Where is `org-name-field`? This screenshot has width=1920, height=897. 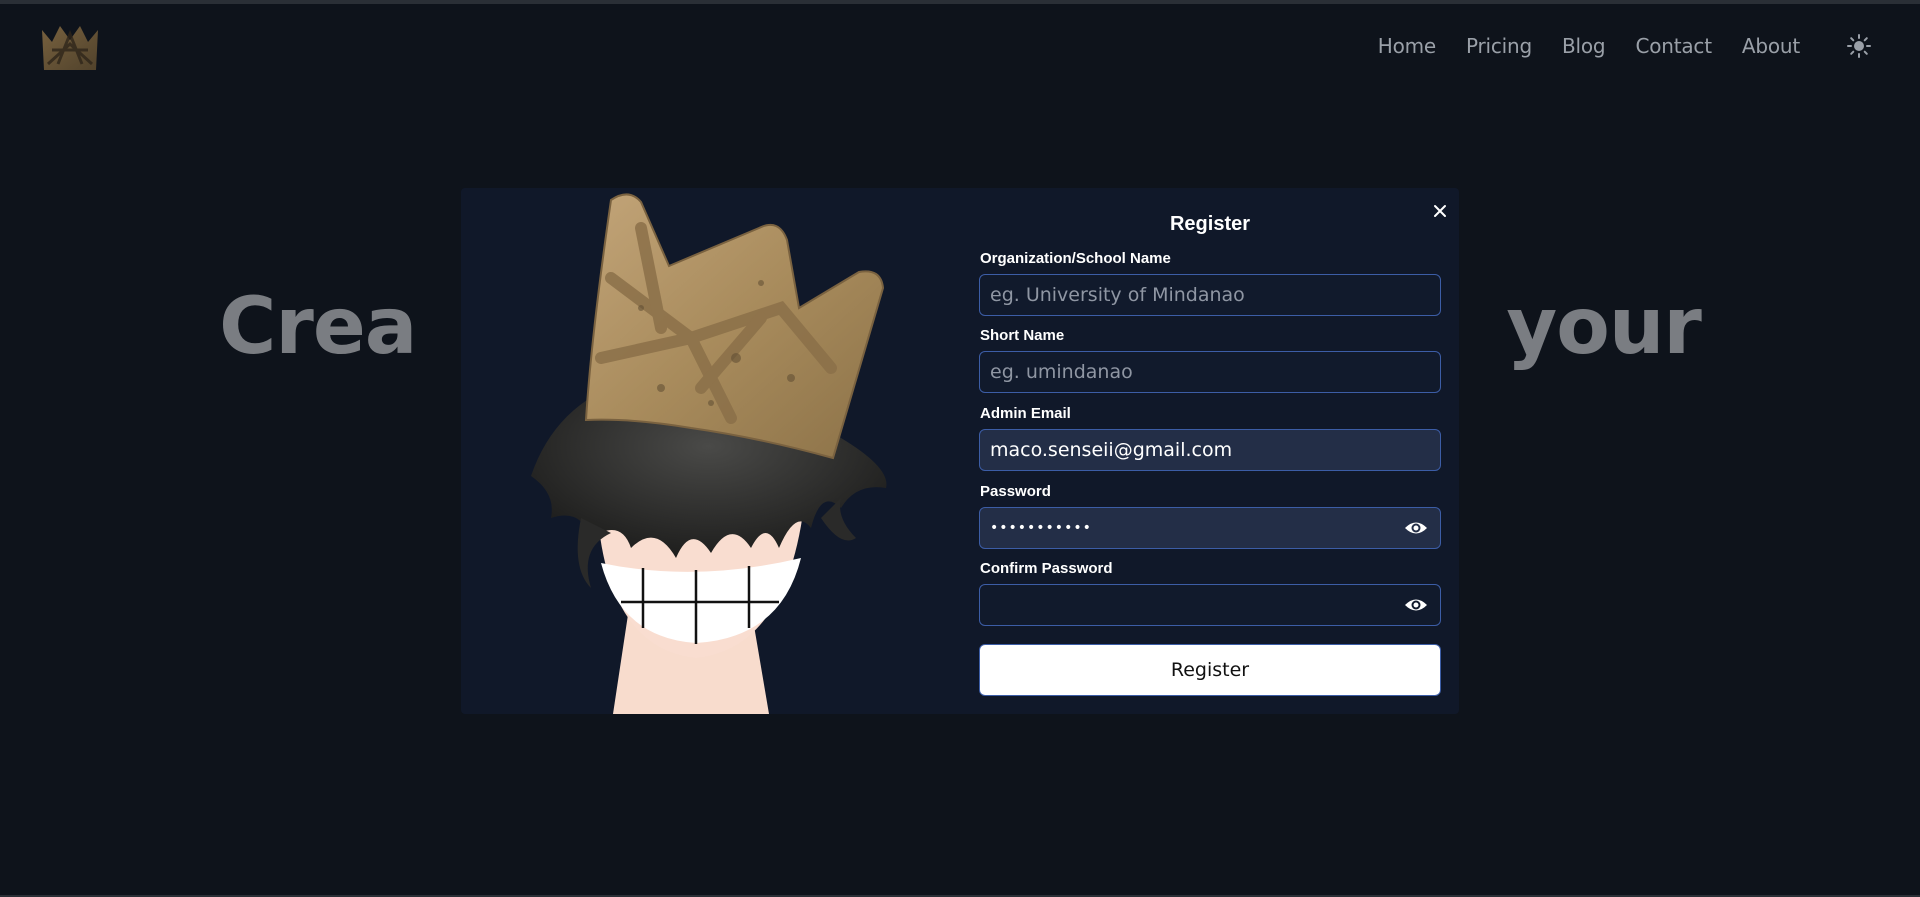
org-name-field is located at coordinates (1210, 295).